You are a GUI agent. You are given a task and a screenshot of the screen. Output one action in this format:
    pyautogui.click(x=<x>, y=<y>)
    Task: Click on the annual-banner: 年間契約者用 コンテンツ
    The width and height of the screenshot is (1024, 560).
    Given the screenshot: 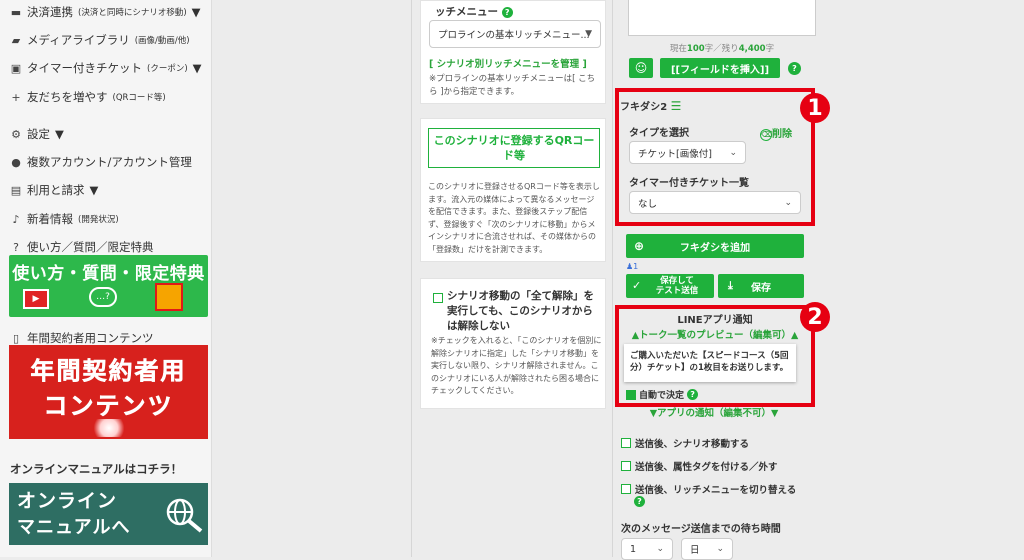 What is the action you would take?
    pyautogui.click(x=108, y=392)
    